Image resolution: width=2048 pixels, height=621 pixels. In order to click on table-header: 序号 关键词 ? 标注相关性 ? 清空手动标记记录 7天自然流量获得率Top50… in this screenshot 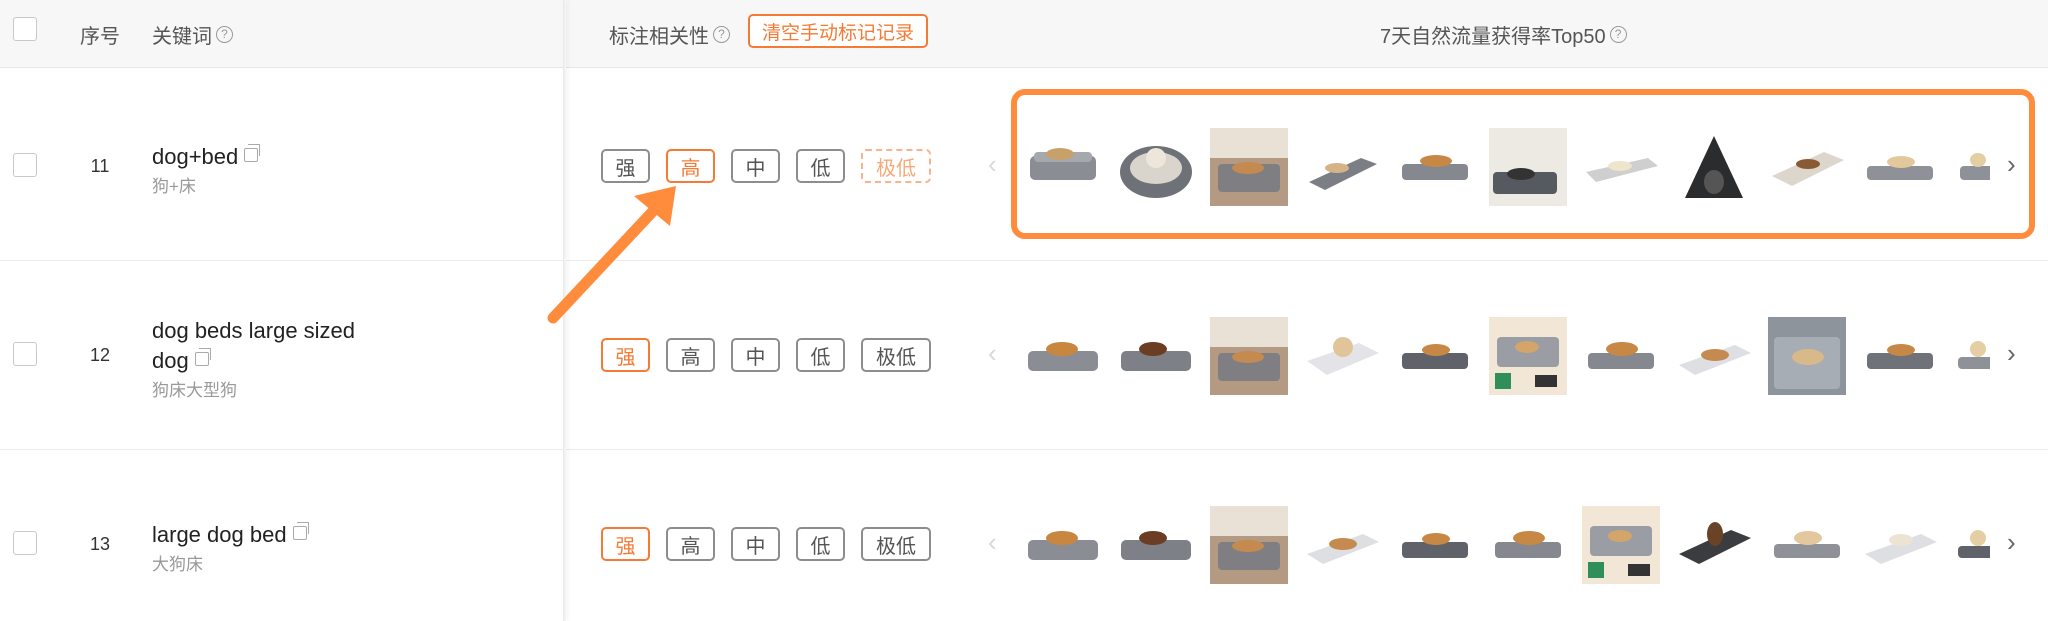, I will do `click(1024, 34)`.